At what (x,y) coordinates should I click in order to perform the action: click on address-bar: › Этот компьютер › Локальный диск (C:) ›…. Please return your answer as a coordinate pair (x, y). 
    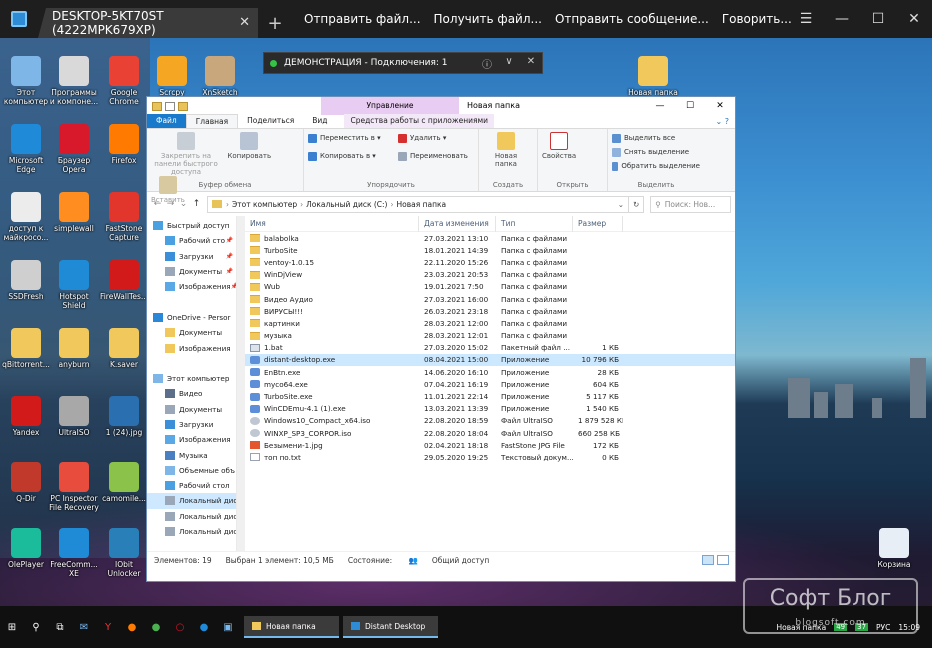
    Looking at the image, I should click on (418, 204).